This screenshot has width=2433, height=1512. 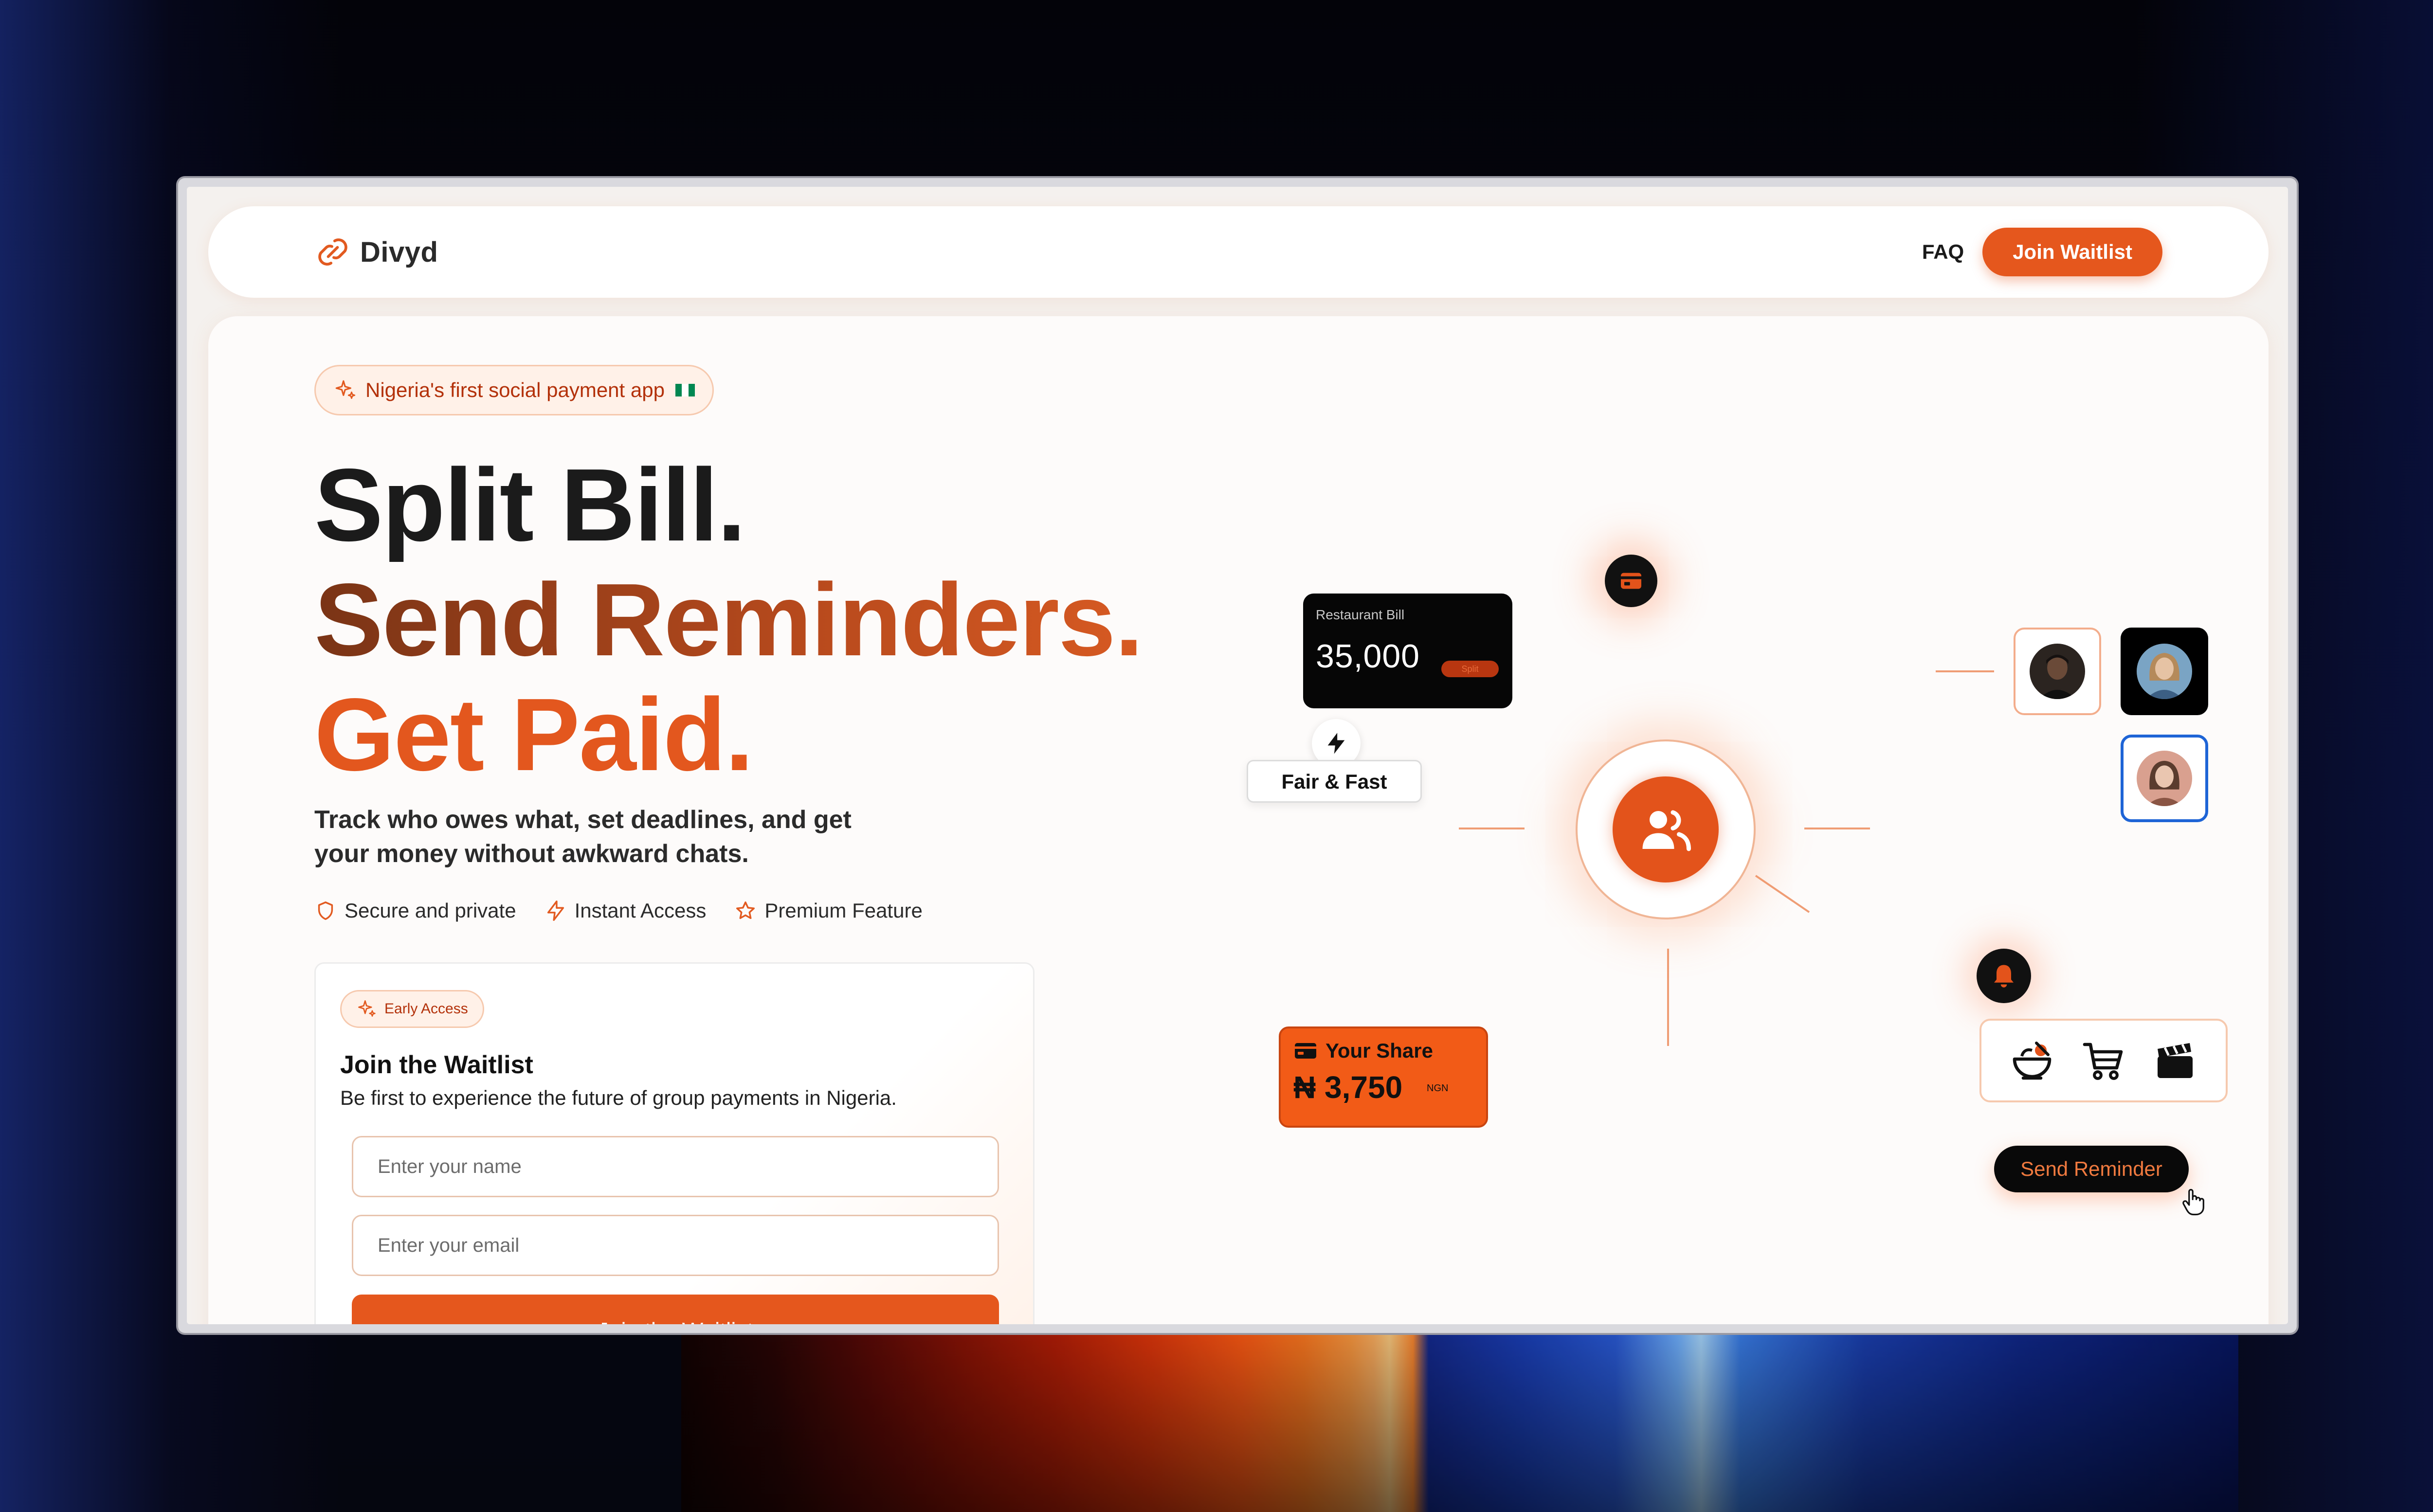 What do you see at coordinates (745, 910) in the screenshot?
I see `star-icon` at bounding box center [745, 910].